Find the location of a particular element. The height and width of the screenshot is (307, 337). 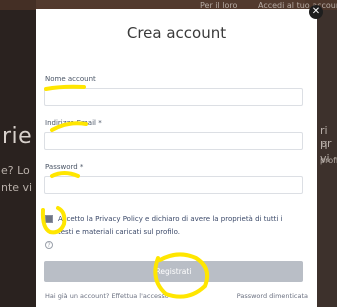

background-heading-fragment: rie is located at coordinates (17, 136).